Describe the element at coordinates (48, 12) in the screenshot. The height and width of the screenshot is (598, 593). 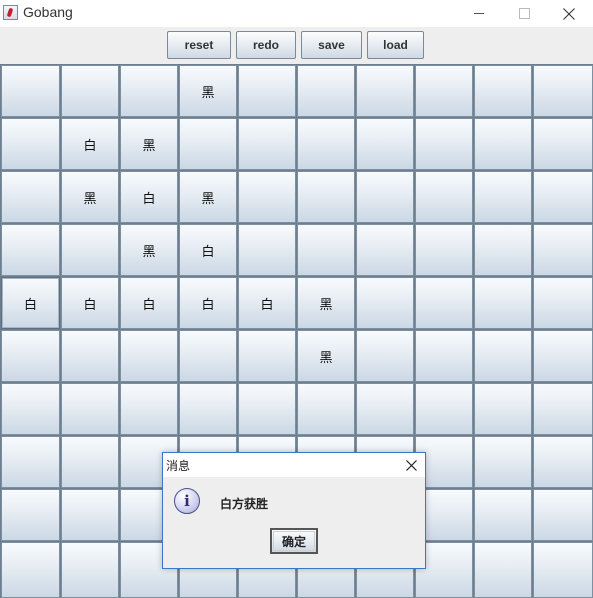
I see `window-title: Gobang` at that location.